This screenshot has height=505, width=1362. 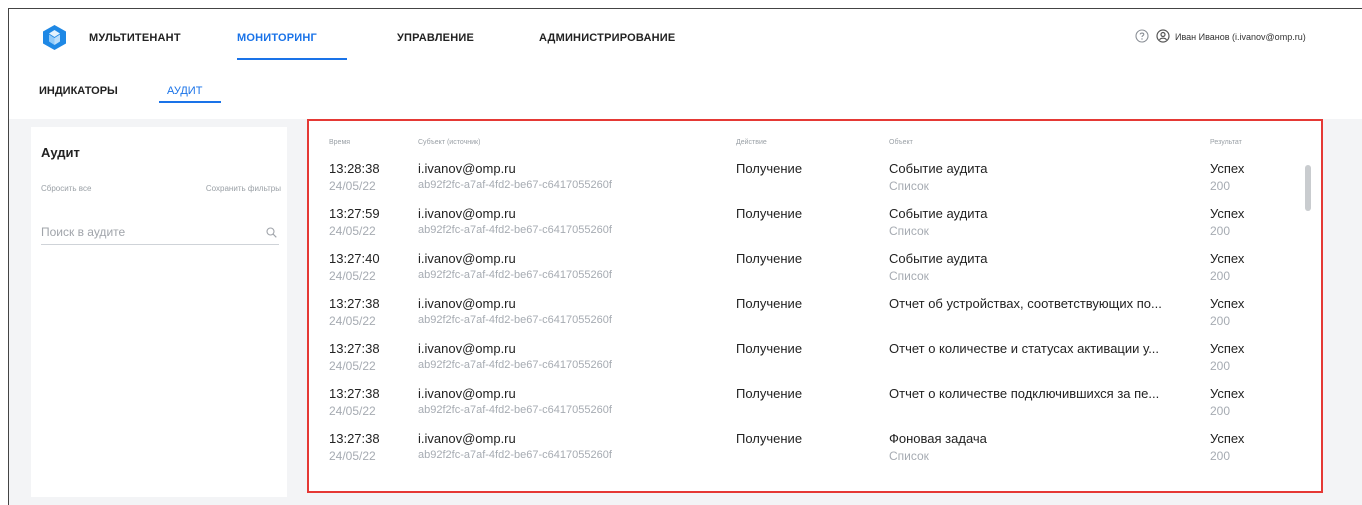 What do you see at coordinates (449, 142) in the screenshot?
I see `column-header-subject: Субъект (источник)` at bounding box center [449, 142].